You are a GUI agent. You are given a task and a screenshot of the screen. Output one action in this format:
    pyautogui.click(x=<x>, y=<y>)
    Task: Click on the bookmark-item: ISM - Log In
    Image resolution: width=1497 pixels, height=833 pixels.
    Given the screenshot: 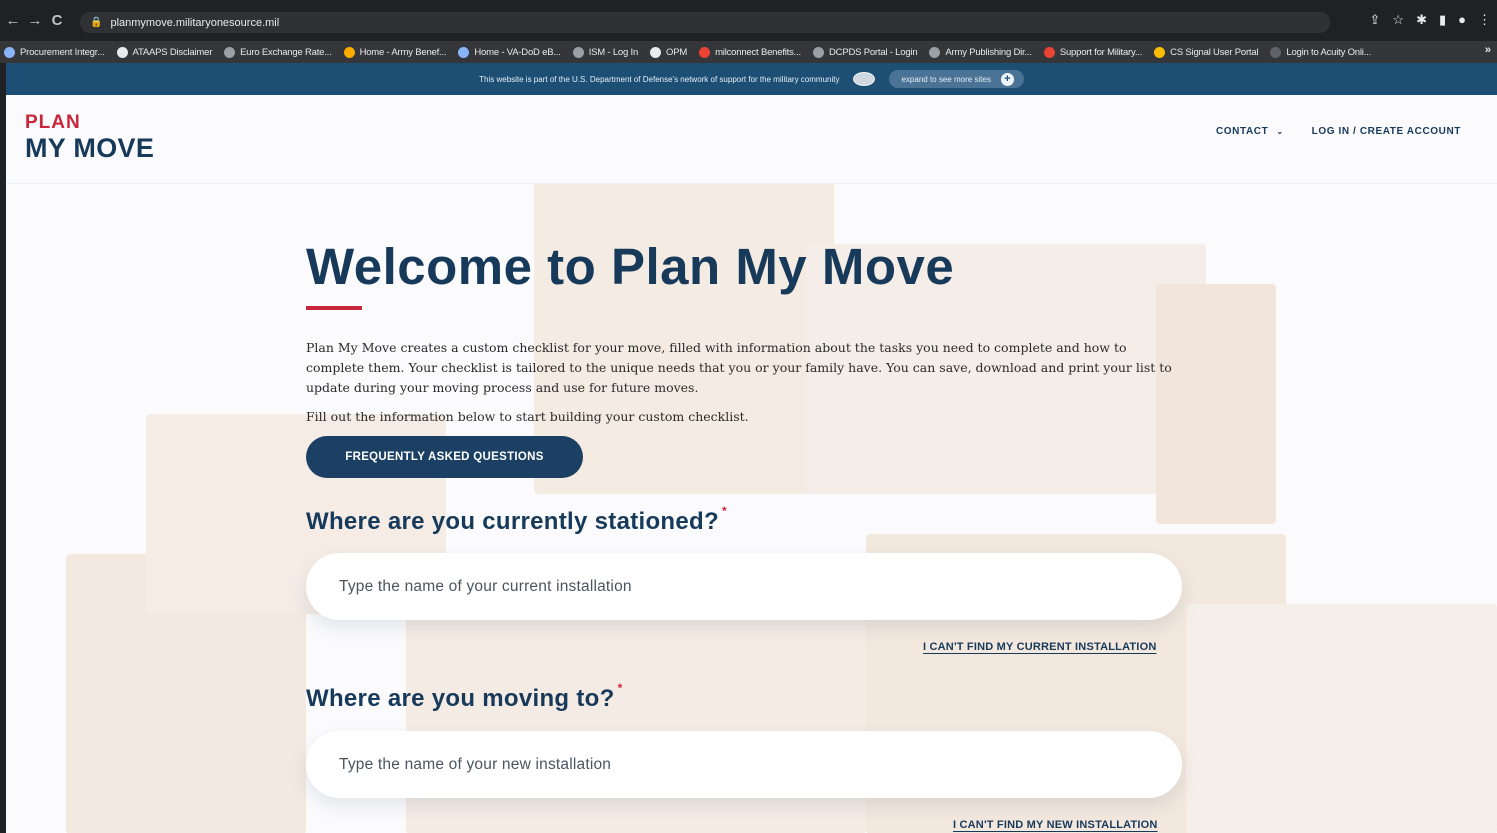 What is the action you would take?
    pyautogui.click(x=605, y=52)
    